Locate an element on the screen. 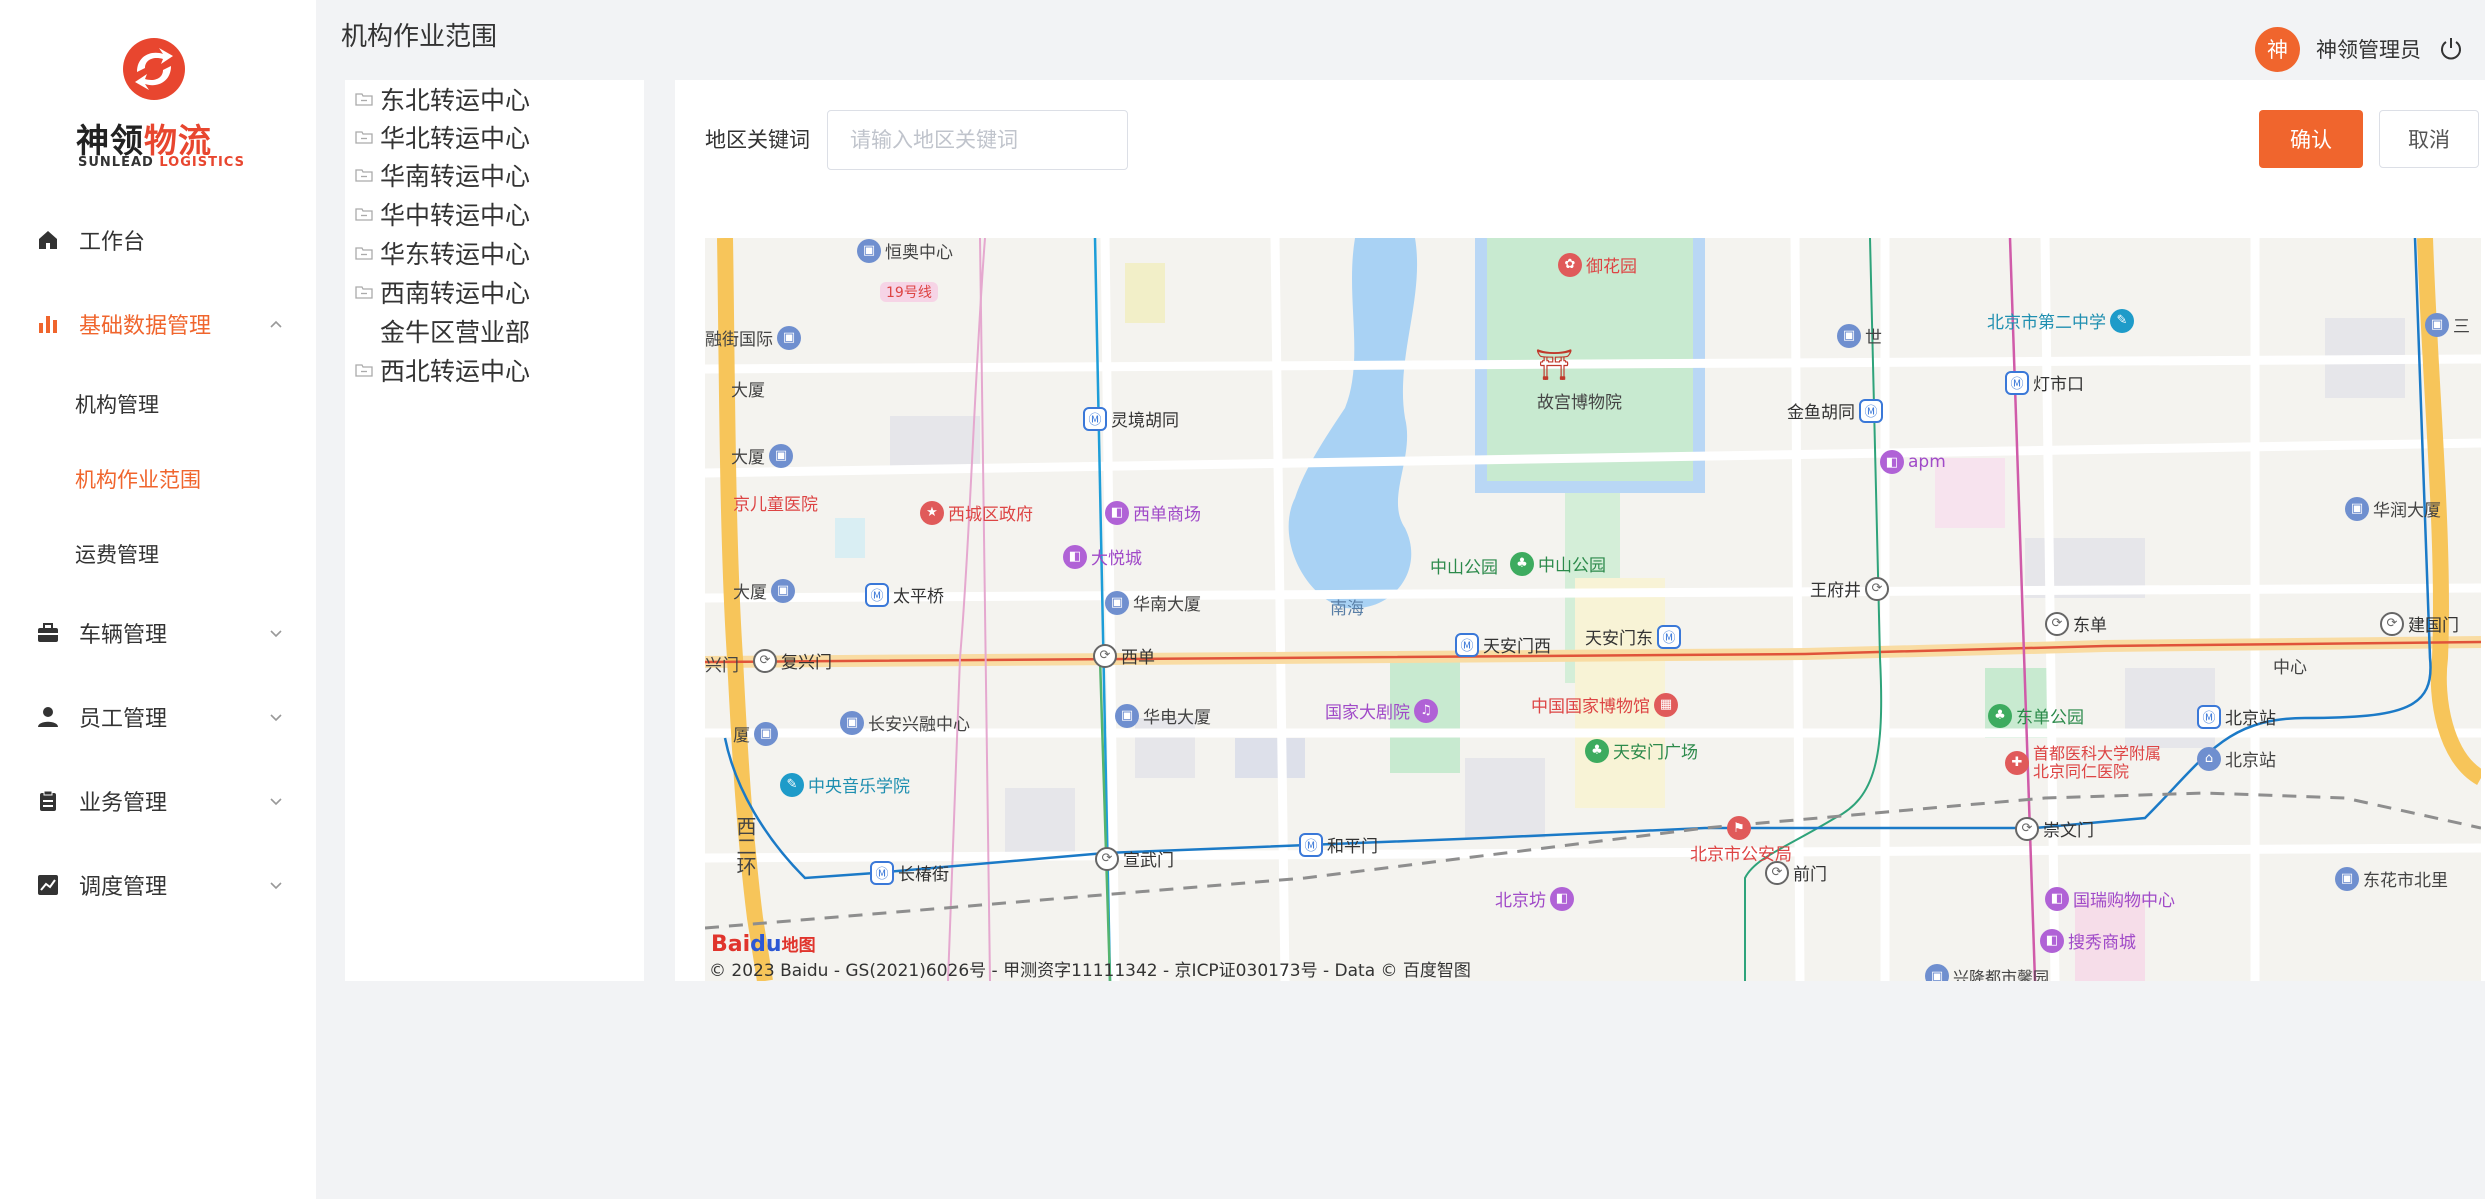 The width and height of the screenshot is (2485, 1199). metro-station: ⟳ 东单 is located at coordinates (2076, 623).